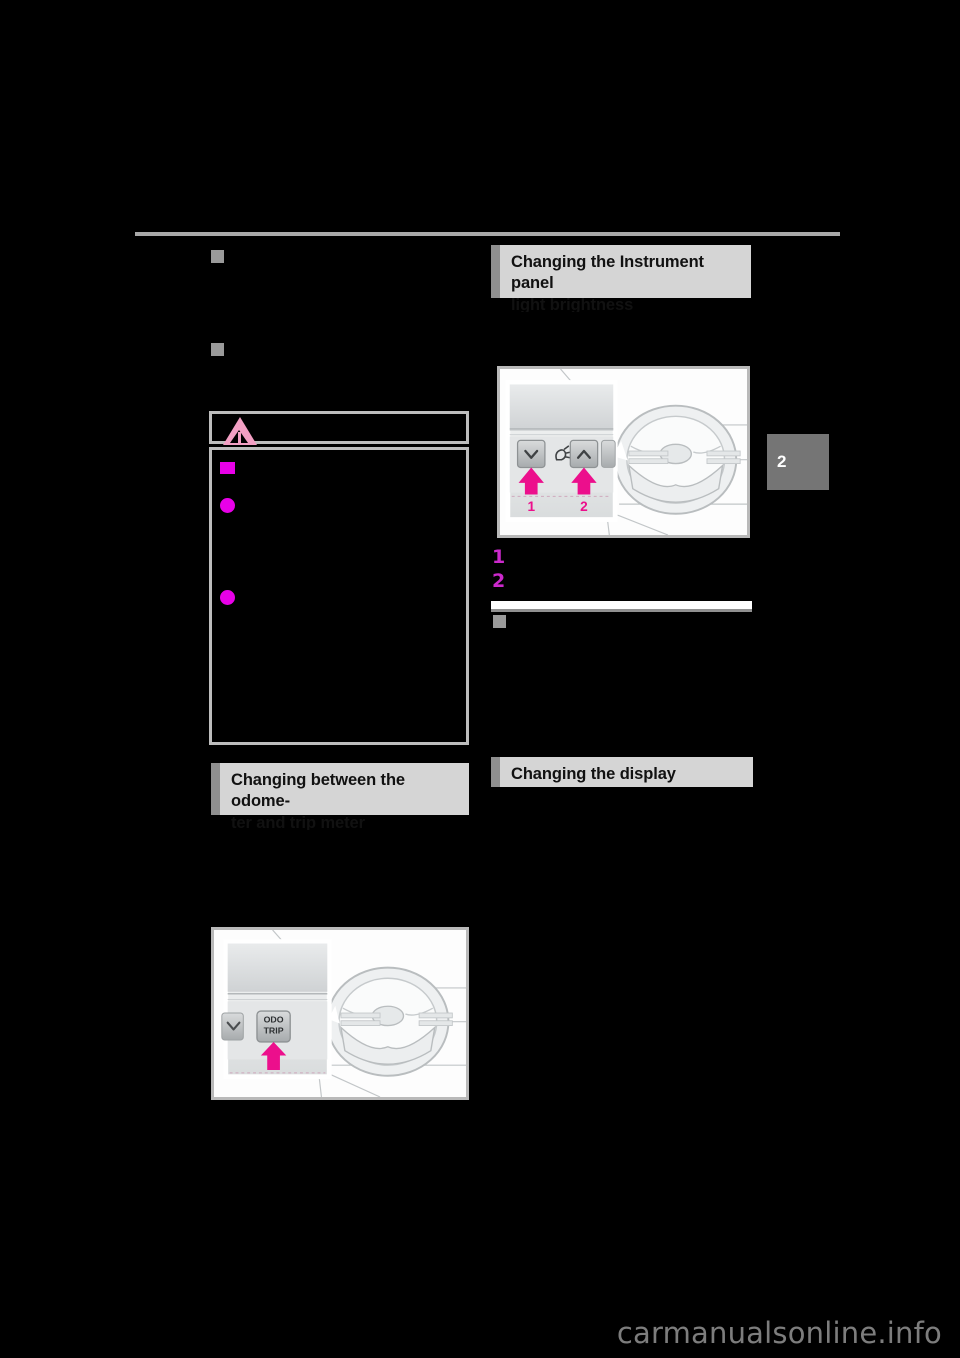 The width and height of the screenshot is (960, 1358). What do you see at coordinates (531, 506) in the screenshot?
I see `svg-text: 1` at bounding box center [531, 506].